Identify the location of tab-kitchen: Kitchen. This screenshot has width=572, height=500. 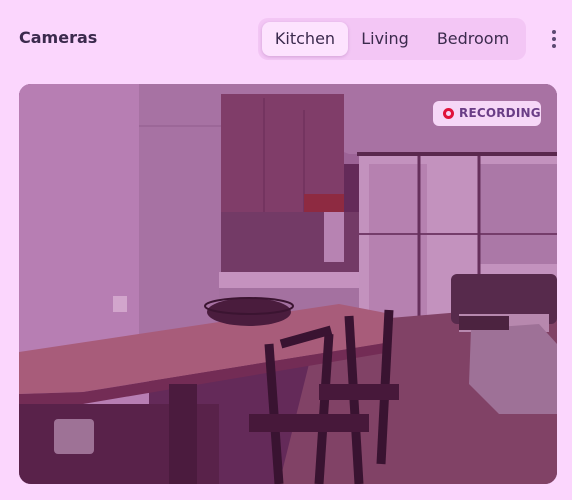
(305, 39).